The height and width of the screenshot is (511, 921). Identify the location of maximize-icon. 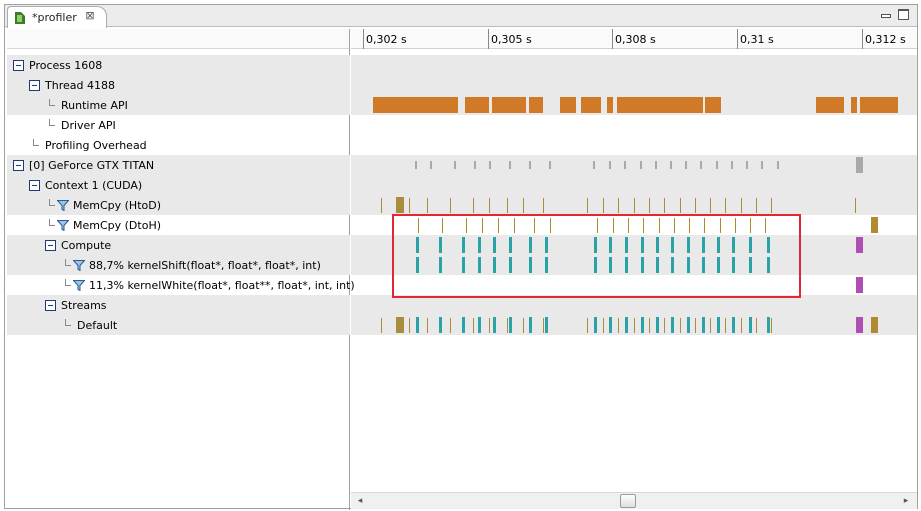
(903, 14).